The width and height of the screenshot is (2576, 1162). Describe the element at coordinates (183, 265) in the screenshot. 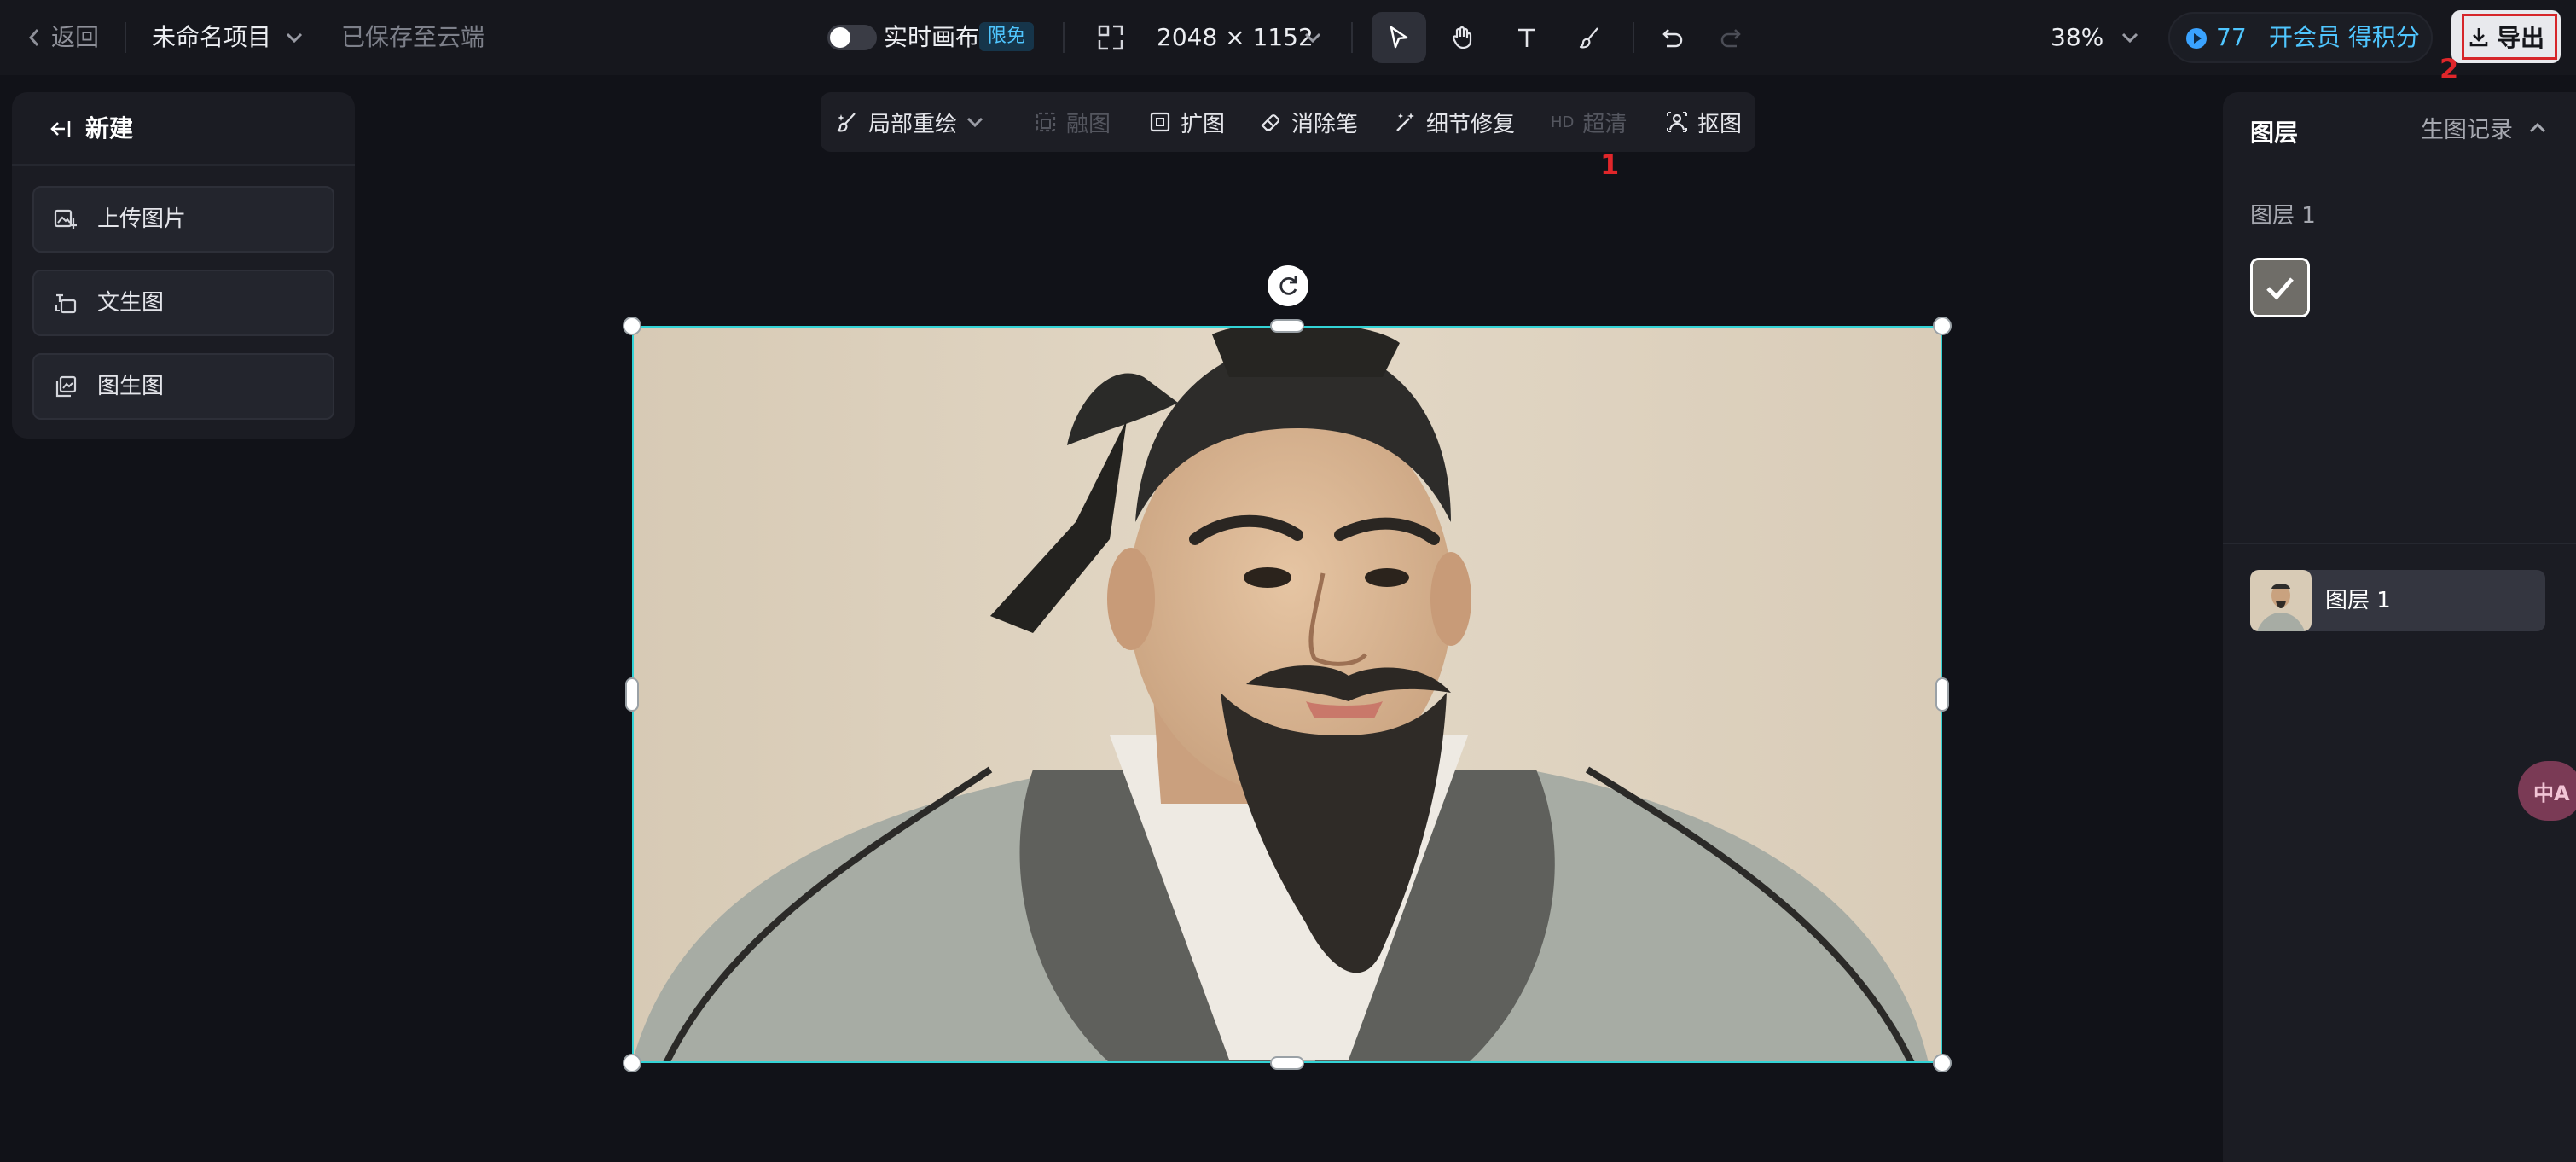

I see `create-panel: 新建 上传图片 文生图 图生图` at that location.